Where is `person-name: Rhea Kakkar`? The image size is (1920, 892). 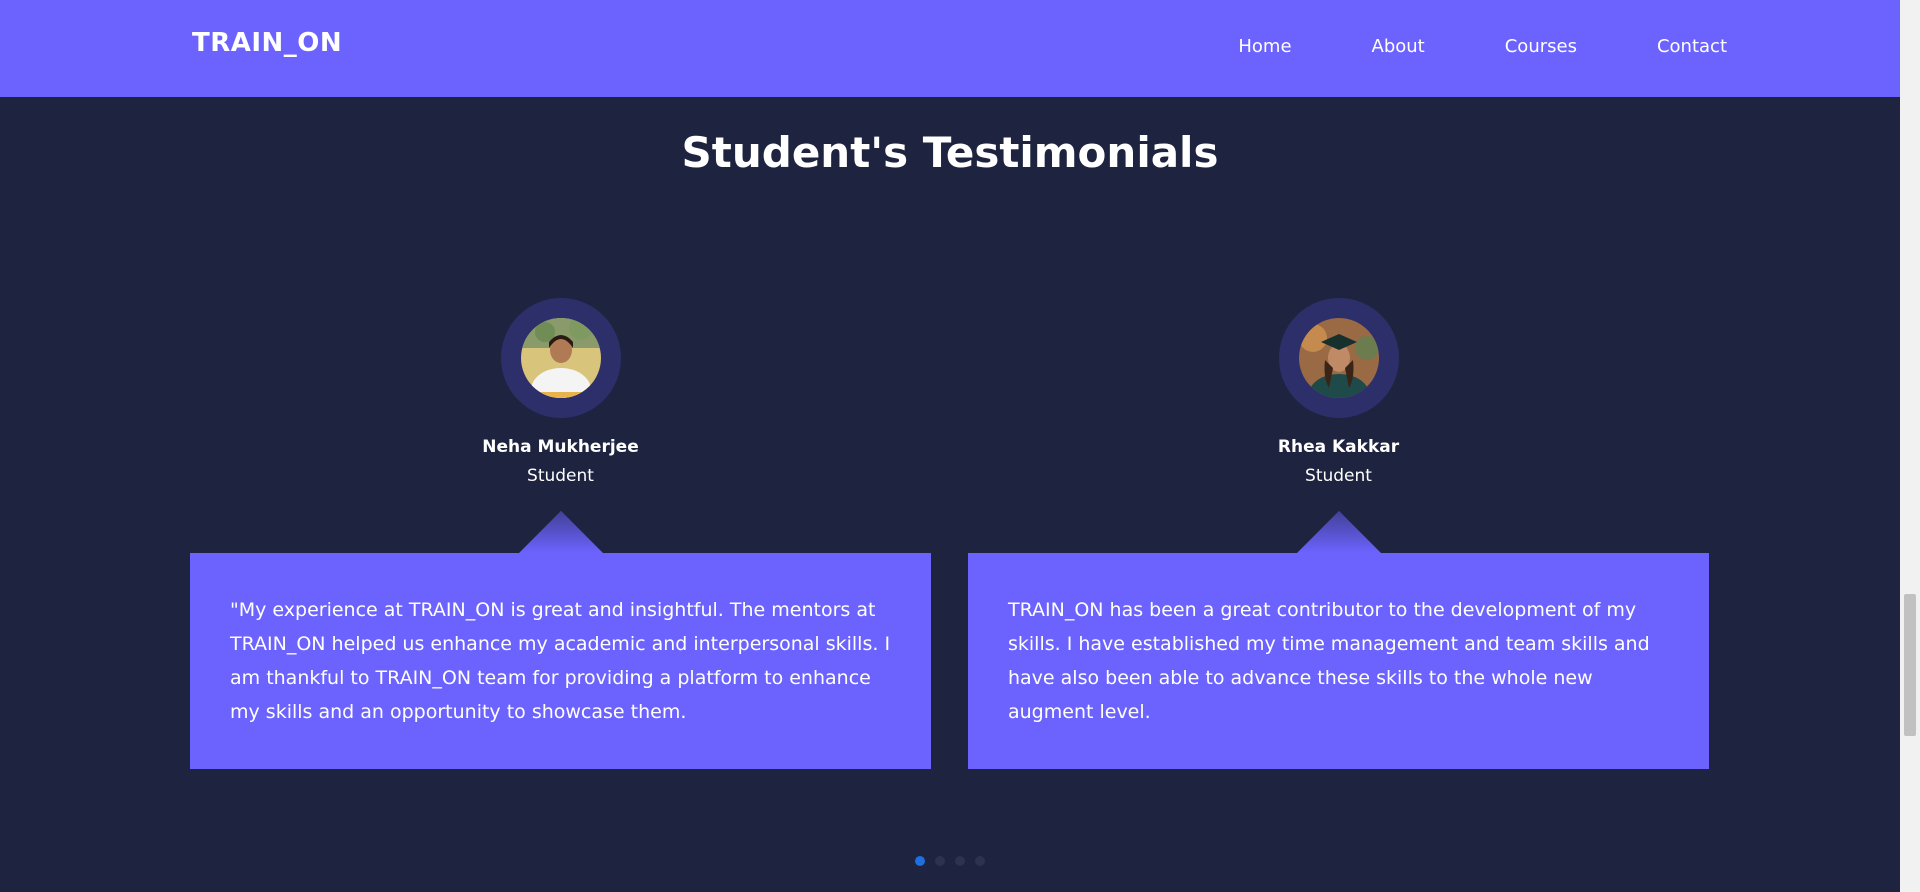 person-name: Rhea Kakkar is located at coordinates (1338, 447).